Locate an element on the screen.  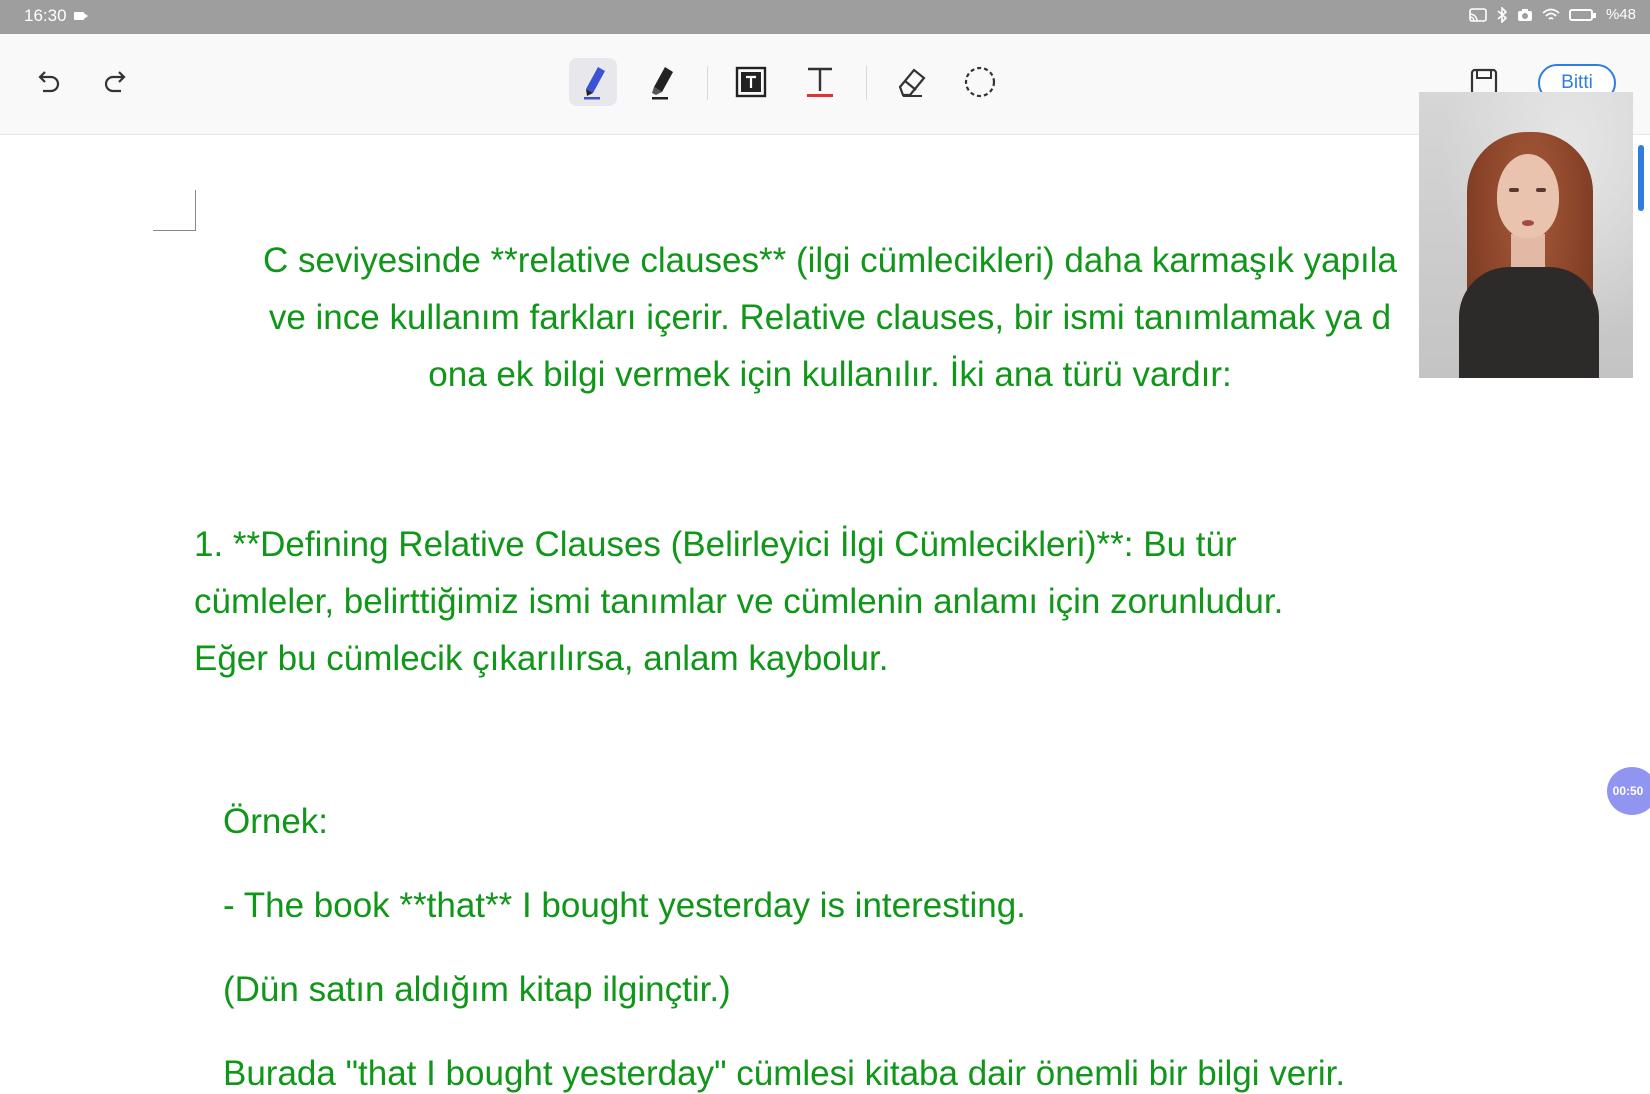
pen-icon is located at coordinates (594, 83).